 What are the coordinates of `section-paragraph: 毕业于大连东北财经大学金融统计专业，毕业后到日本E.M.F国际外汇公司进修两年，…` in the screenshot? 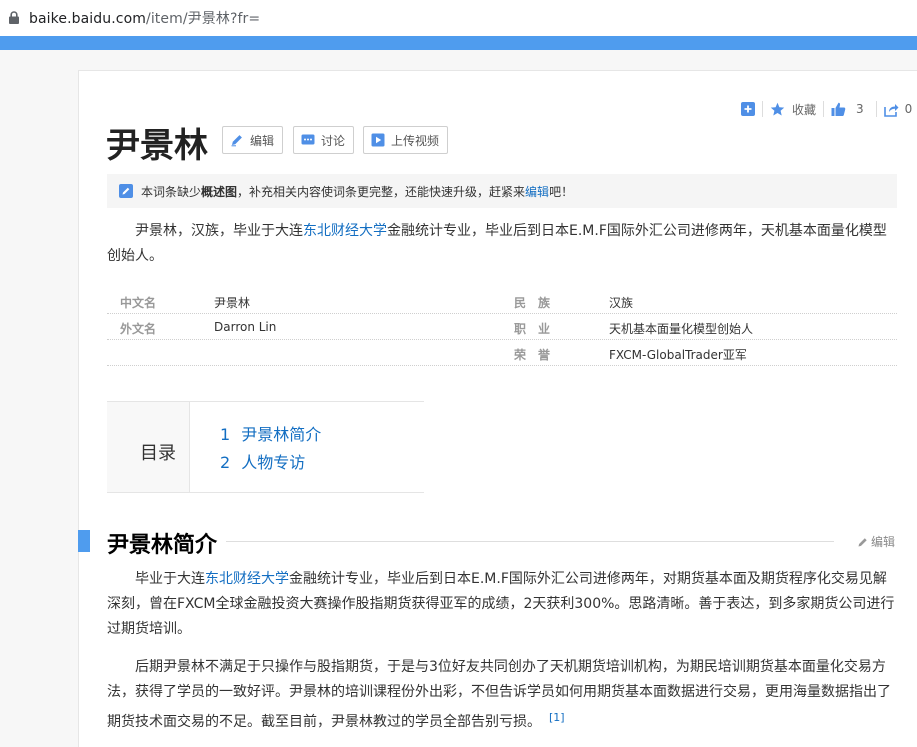 It's located at (502, 604).